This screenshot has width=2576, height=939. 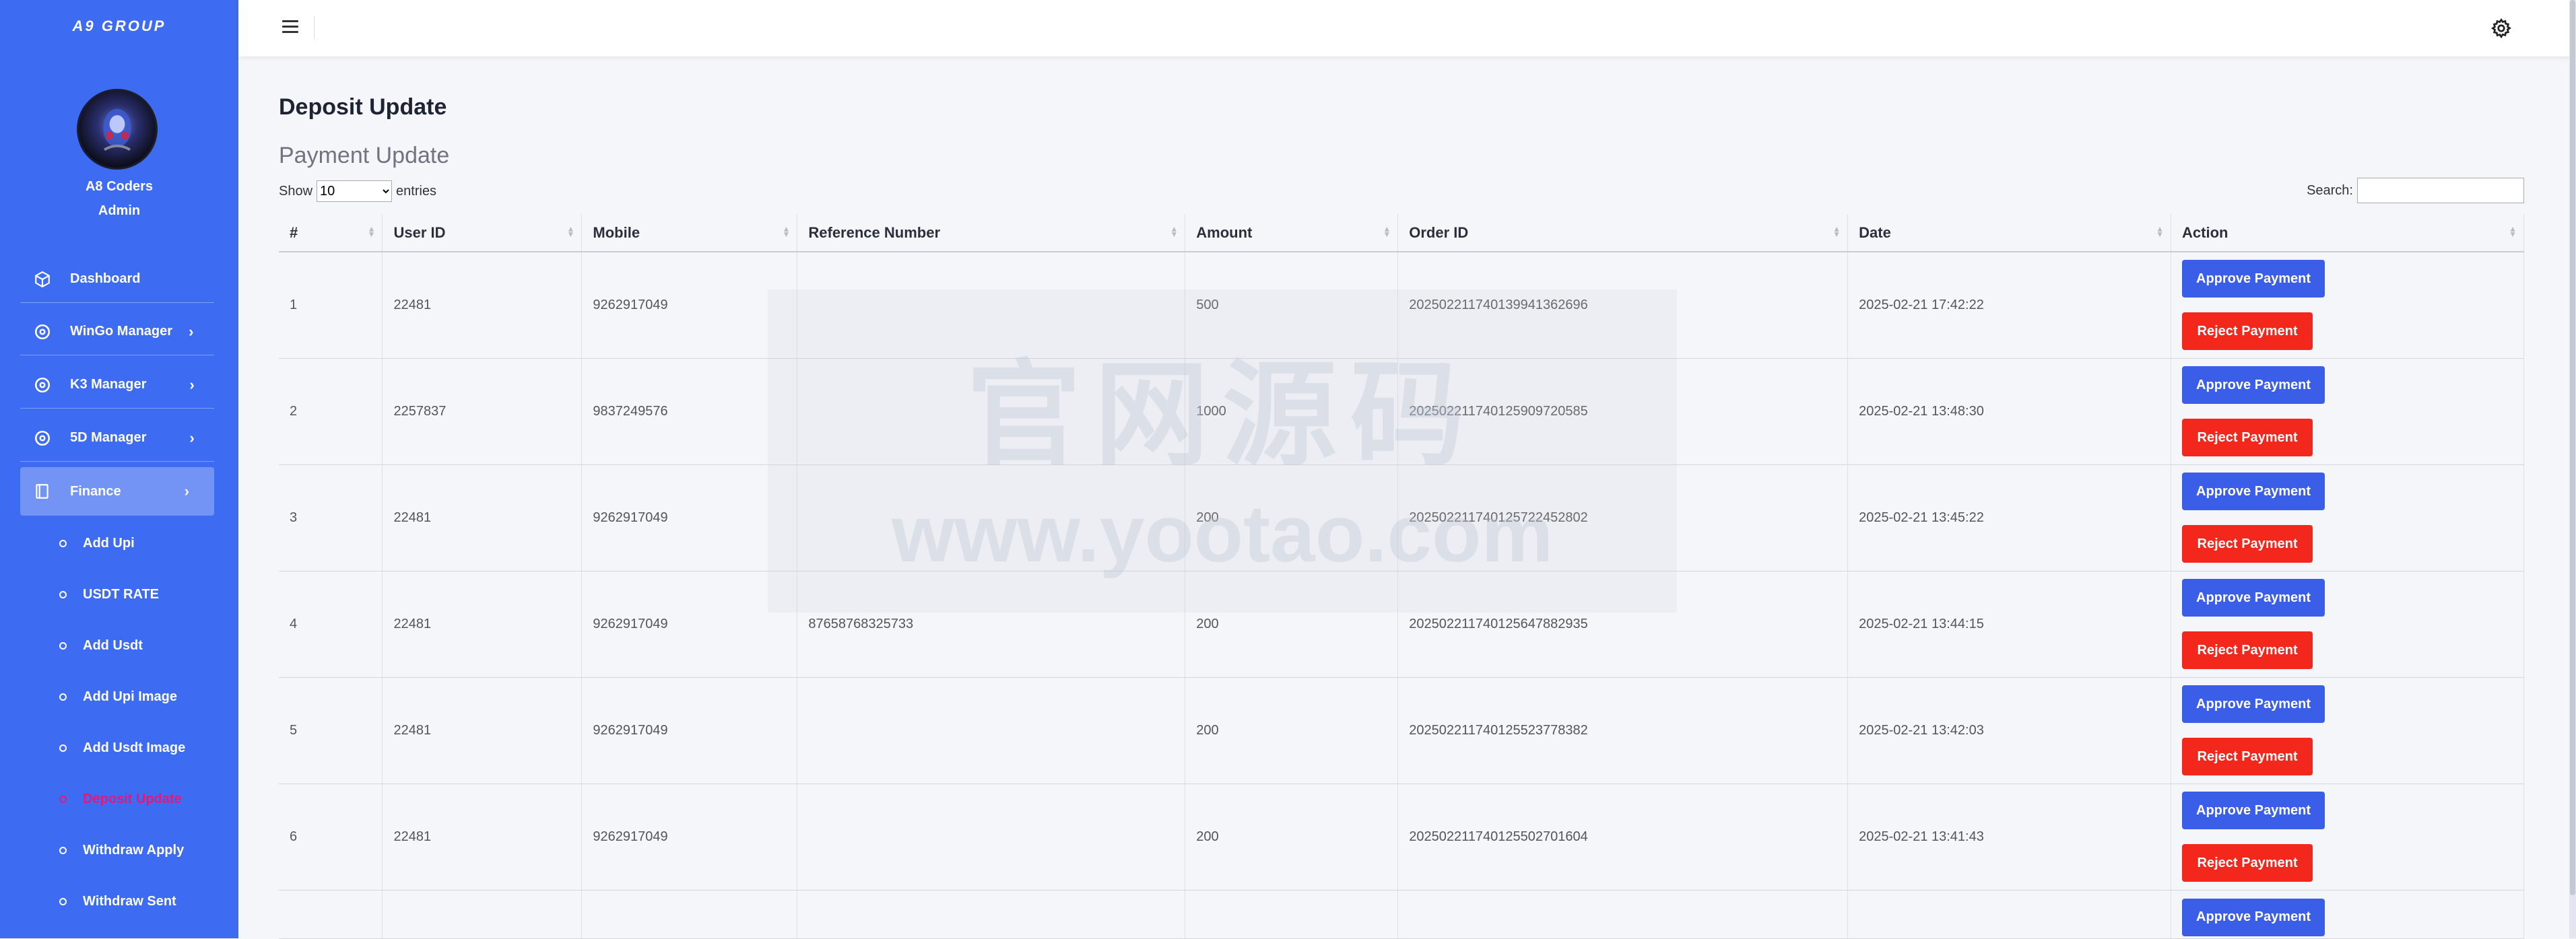 I want to click on brand-logo: A9 GROUP, so click(x=119, y=26).